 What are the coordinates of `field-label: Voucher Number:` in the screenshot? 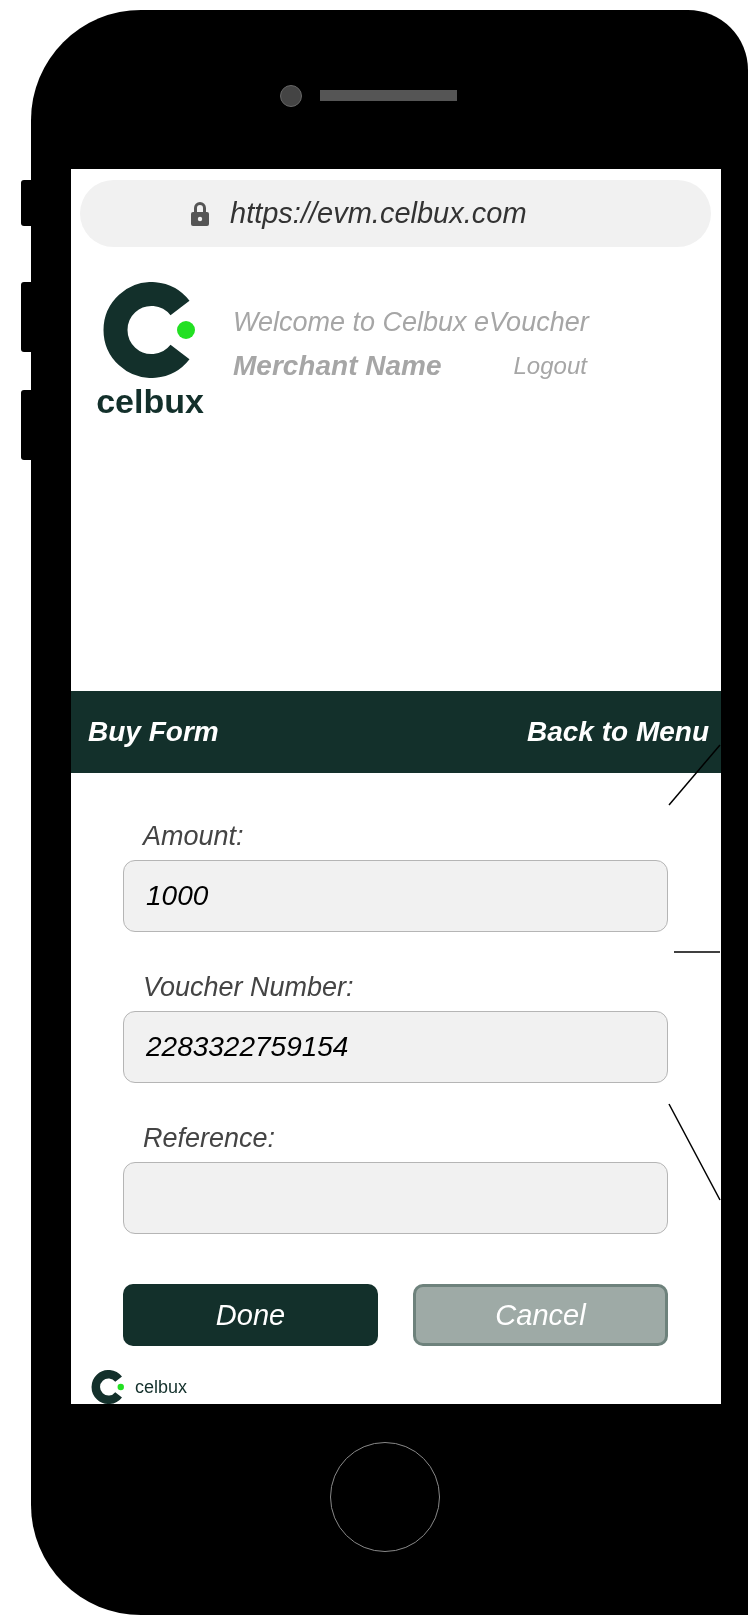 It's located at (249, 987).